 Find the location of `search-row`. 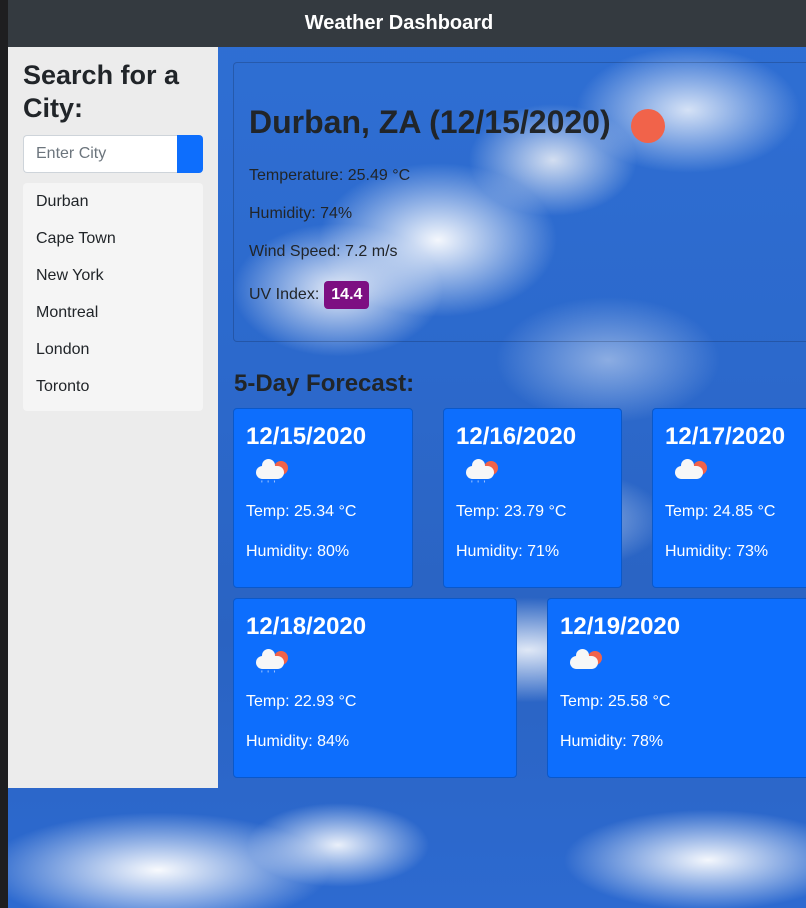

search-row is located at coordinates (113, 154).